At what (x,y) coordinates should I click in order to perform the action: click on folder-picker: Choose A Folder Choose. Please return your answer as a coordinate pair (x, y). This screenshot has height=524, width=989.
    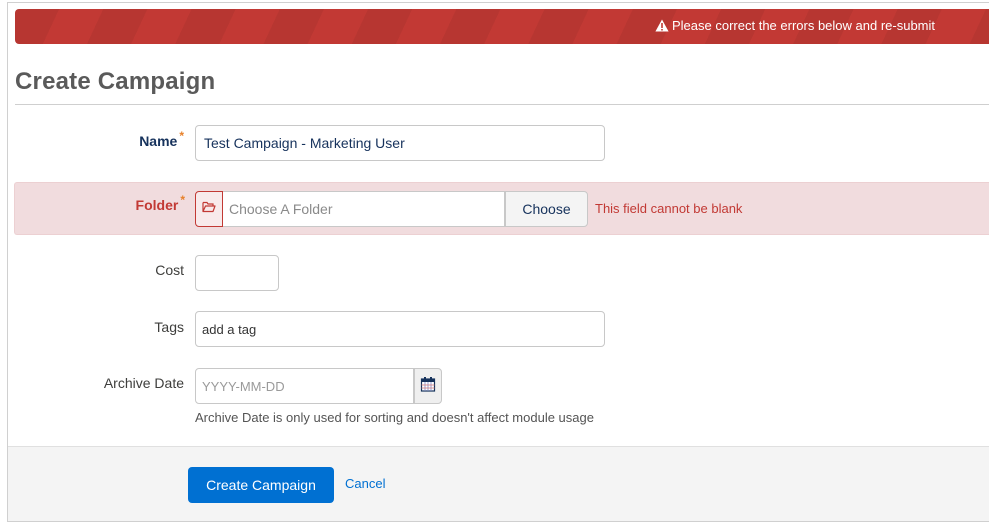
    Looking at the image, I should click on (391, 209).